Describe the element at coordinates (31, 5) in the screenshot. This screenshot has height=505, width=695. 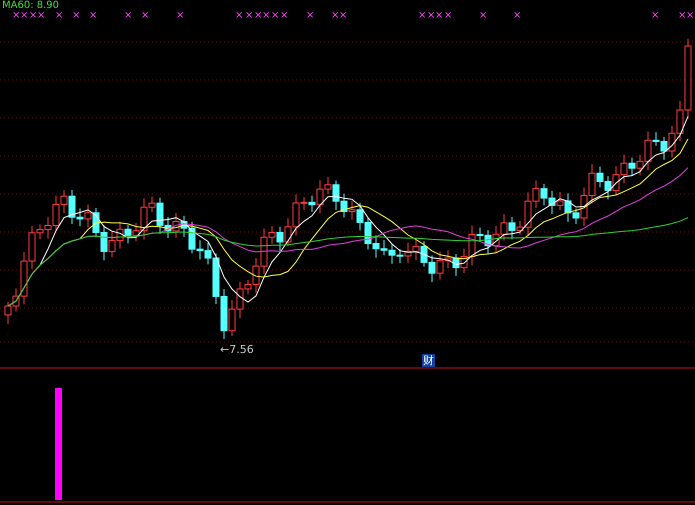
I see `indicator-label: MA60: 8.90` at that location.